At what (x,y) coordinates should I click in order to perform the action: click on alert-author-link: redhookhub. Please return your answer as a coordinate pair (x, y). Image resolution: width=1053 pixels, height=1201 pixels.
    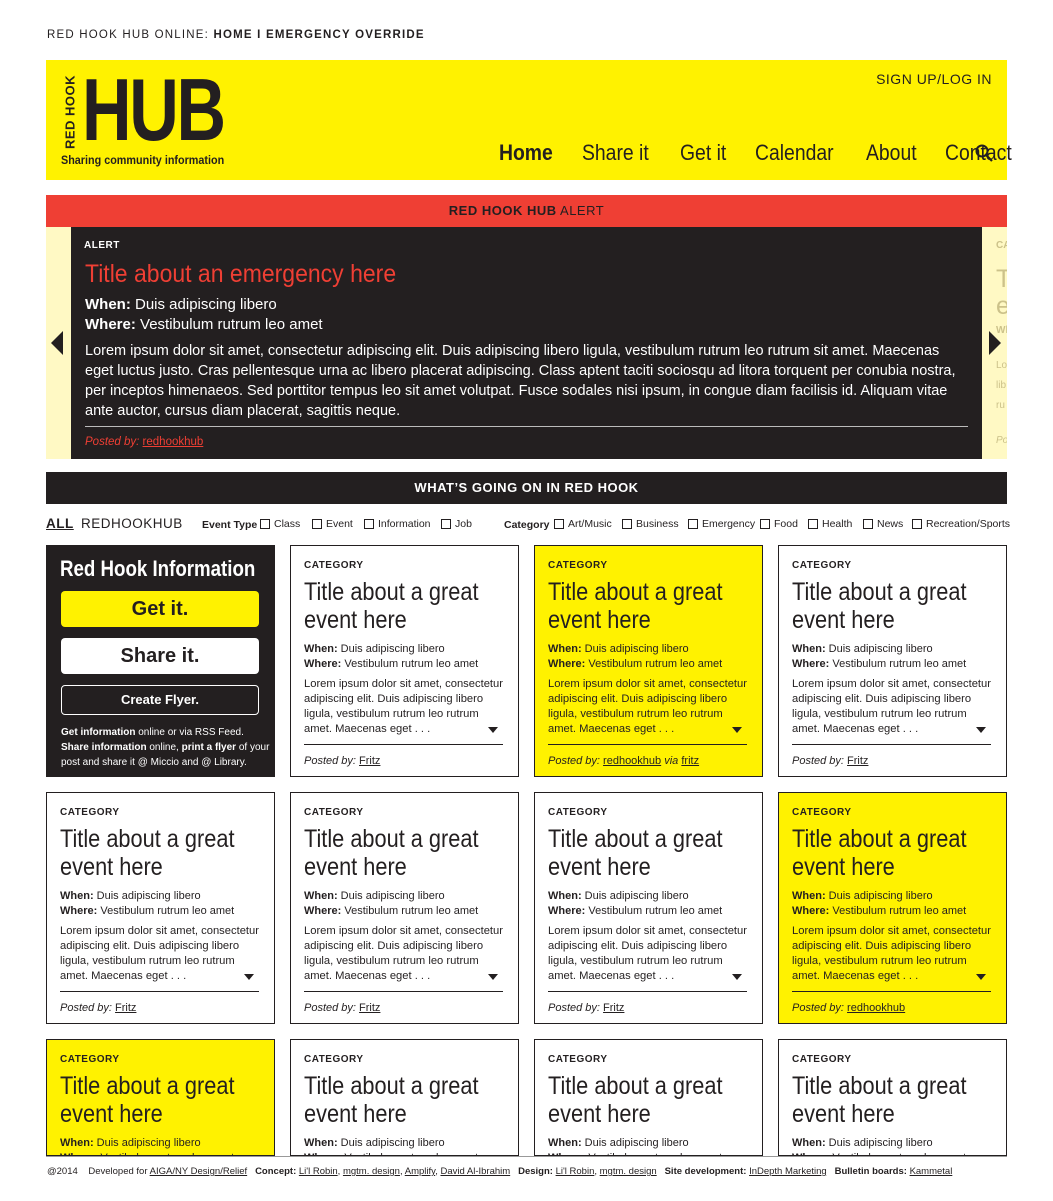
    Looking at the image, I should click on (173, 442).